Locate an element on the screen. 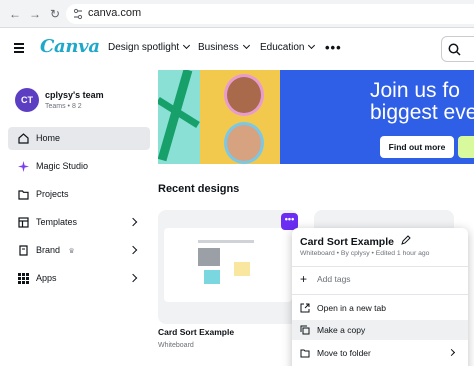 The width and height of the screenshot is (474, 366). design-card is located at coordinates (228, 267).